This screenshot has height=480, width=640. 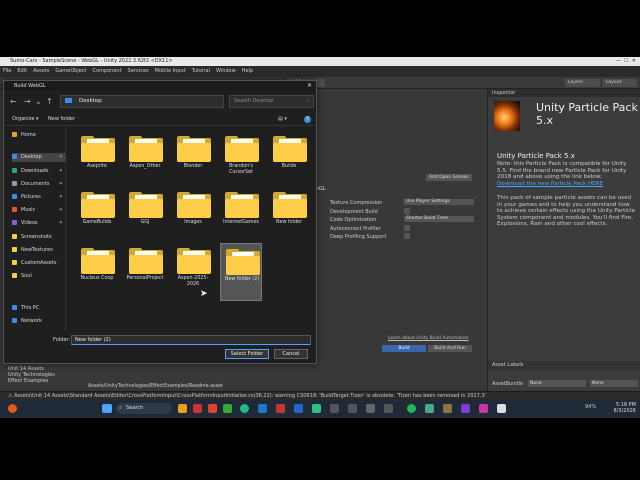 I want to click on nav-item: Videos ✦, so click(x=39, y=223).